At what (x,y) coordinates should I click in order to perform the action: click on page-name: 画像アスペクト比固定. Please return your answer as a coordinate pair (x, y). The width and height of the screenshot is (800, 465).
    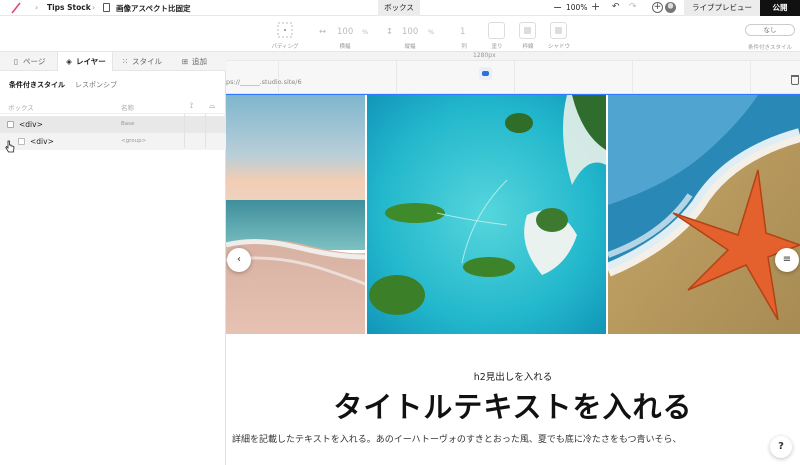
    Looking at the image, I should click on (153, 8).